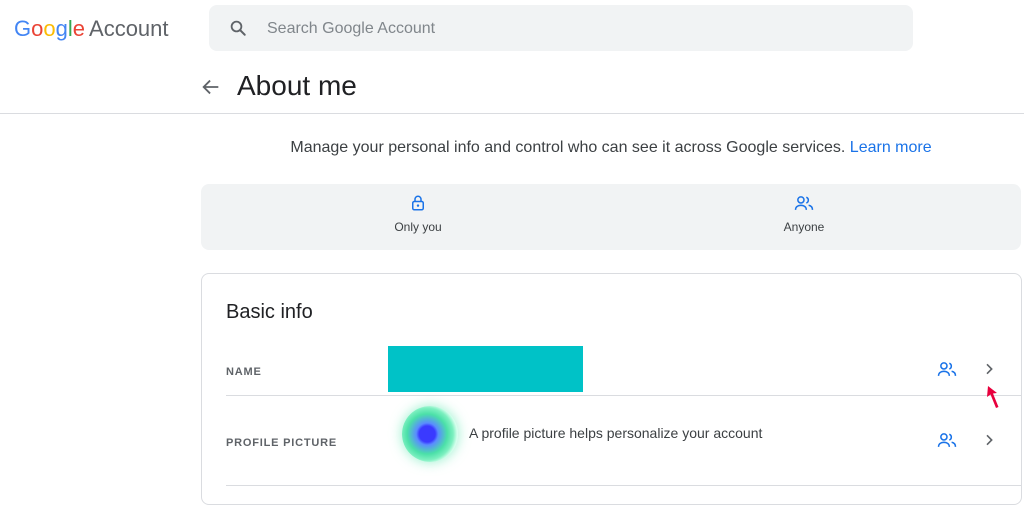  Describe the element at coordinates (418, 214) in the screenshot. I see `legend-only-you: Only you` at that location.